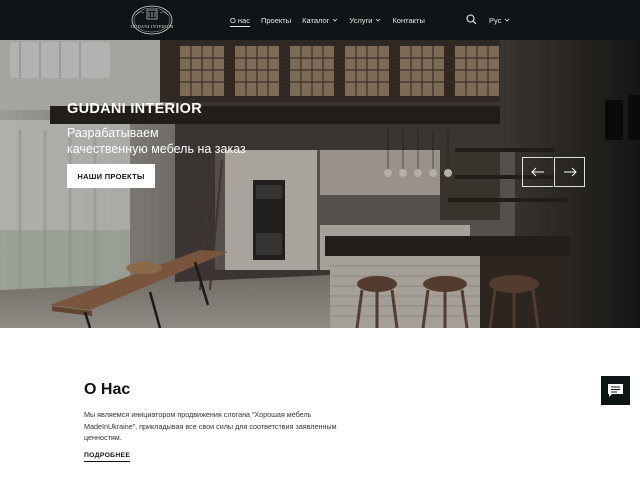 This screenshot has height=480, width=640. I want to click on nav-item-label: Проекты, so click(276, 20).